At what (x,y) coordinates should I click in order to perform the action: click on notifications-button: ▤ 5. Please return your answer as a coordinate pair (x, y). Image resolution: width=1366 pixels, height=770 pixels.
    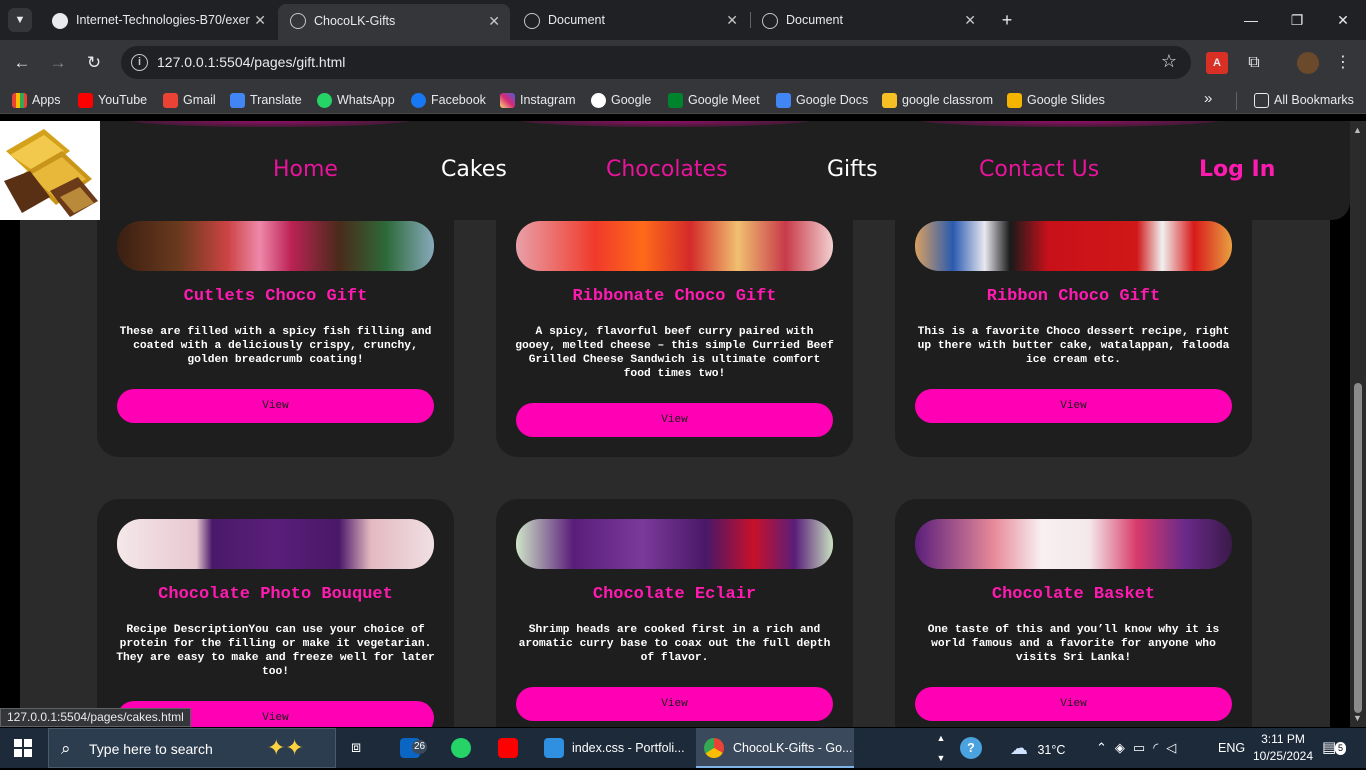
    Looking at the image, I should click on (1337, 748).